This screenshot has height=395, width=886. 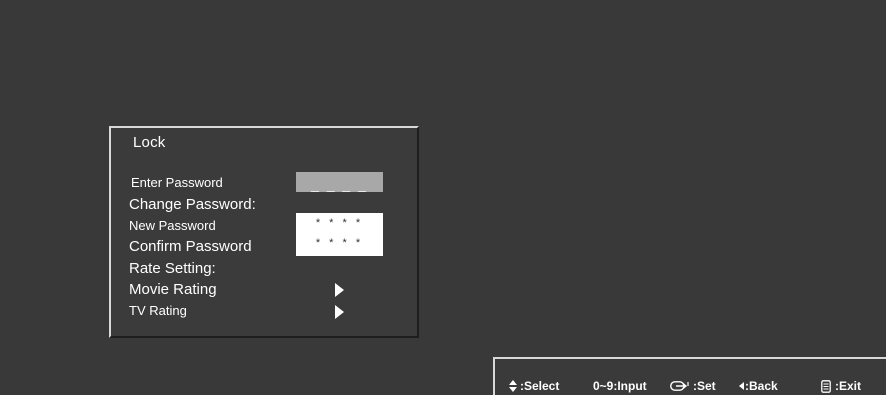 I want to click on new-password-field: * * * *, so click(x=339, y=223).